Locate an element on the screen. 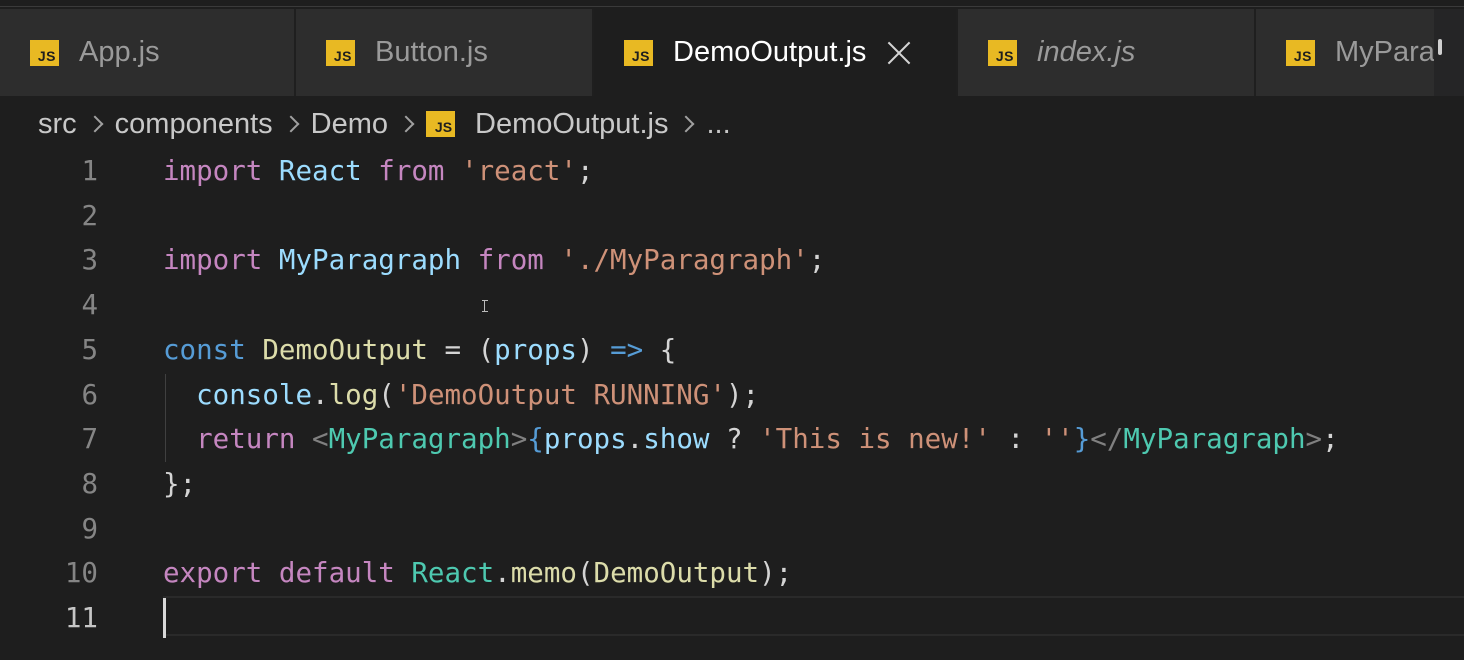  code-text: export default React.memo(DemoOutput); is located at coordinates (477, 573).